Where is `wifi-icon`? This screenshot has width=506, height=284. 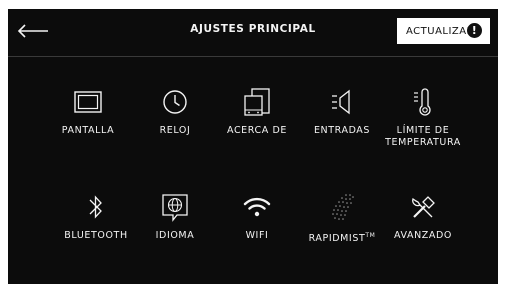
wifi-icon is located at coordinates (257, 207).